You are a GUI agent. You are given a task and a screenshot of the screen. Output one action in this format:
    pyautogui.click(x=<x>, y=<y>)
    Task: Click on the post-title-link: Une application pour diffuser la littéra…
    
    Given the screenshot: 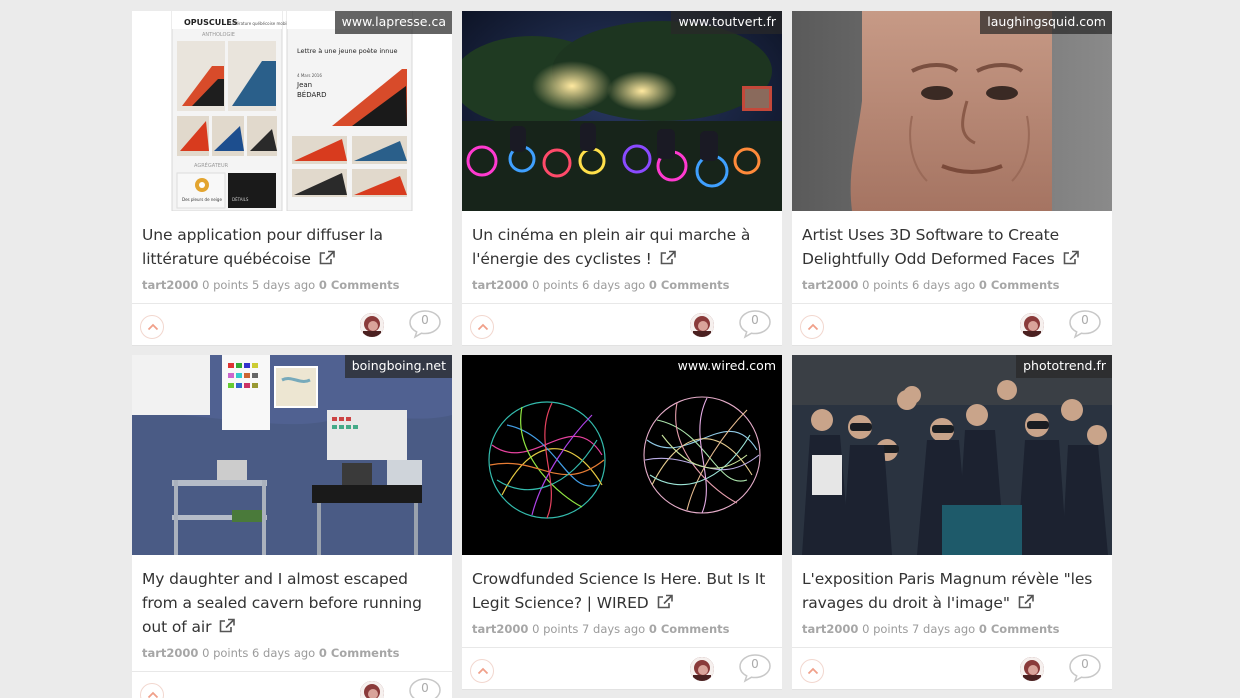 What is the action you would take?
    pyautogui.click(x=292, y=247)
    